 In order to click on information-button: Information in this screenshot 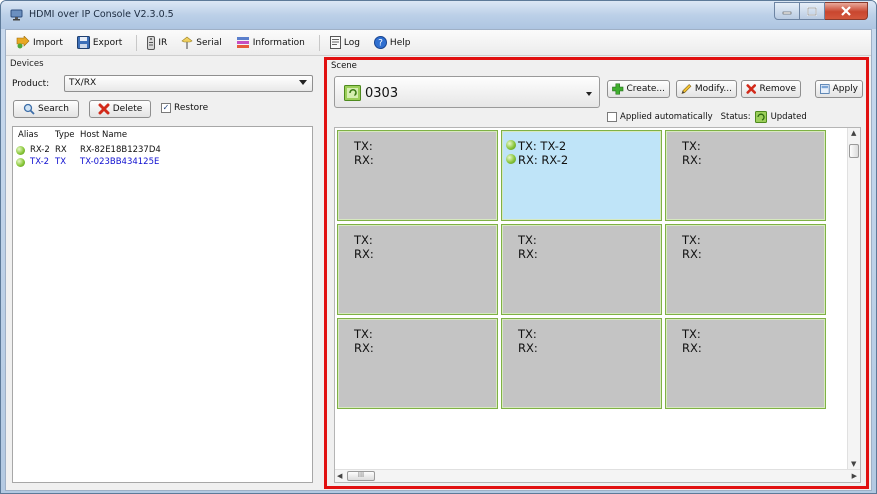, I will do `click(270, 43)`.